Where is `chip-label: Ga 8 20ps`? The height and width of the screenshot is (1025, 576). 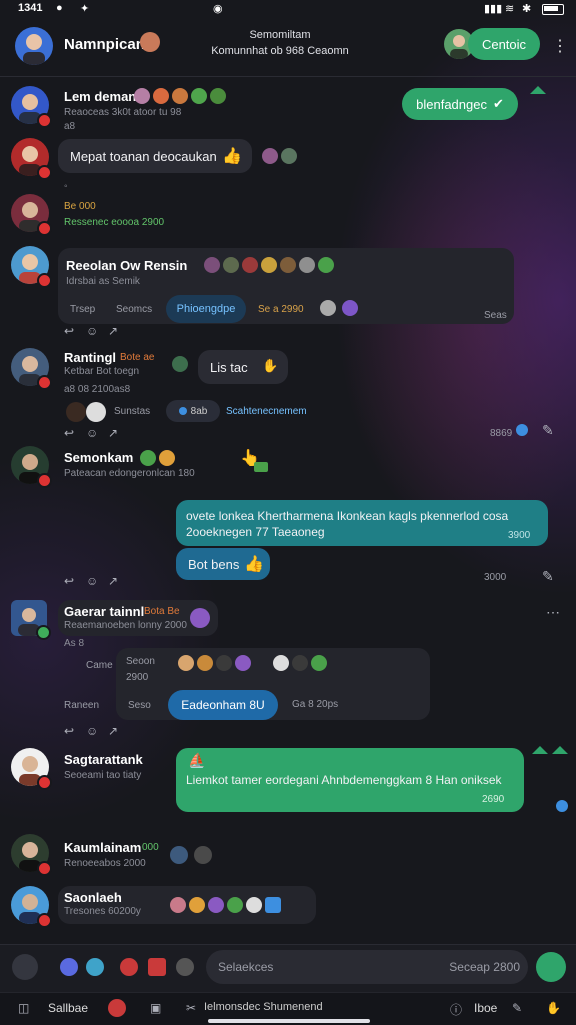 chip-label: Ga 8 20ps is located at coordinates (315, 704).